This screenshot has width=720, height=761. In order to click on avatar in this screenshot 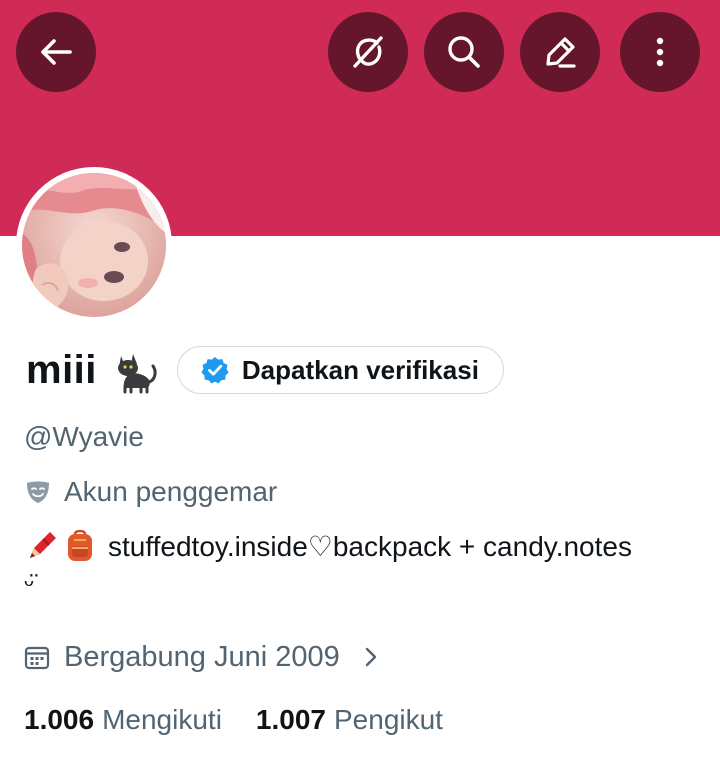, I will do `click(94, 245)`.